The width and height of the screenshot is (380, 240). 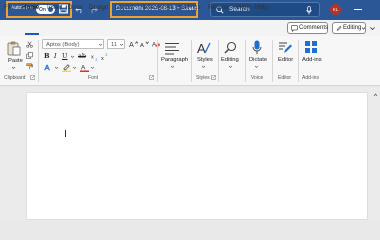 I want to click on clipboard-group-label: Clipboard, so click(x=15, y=78).